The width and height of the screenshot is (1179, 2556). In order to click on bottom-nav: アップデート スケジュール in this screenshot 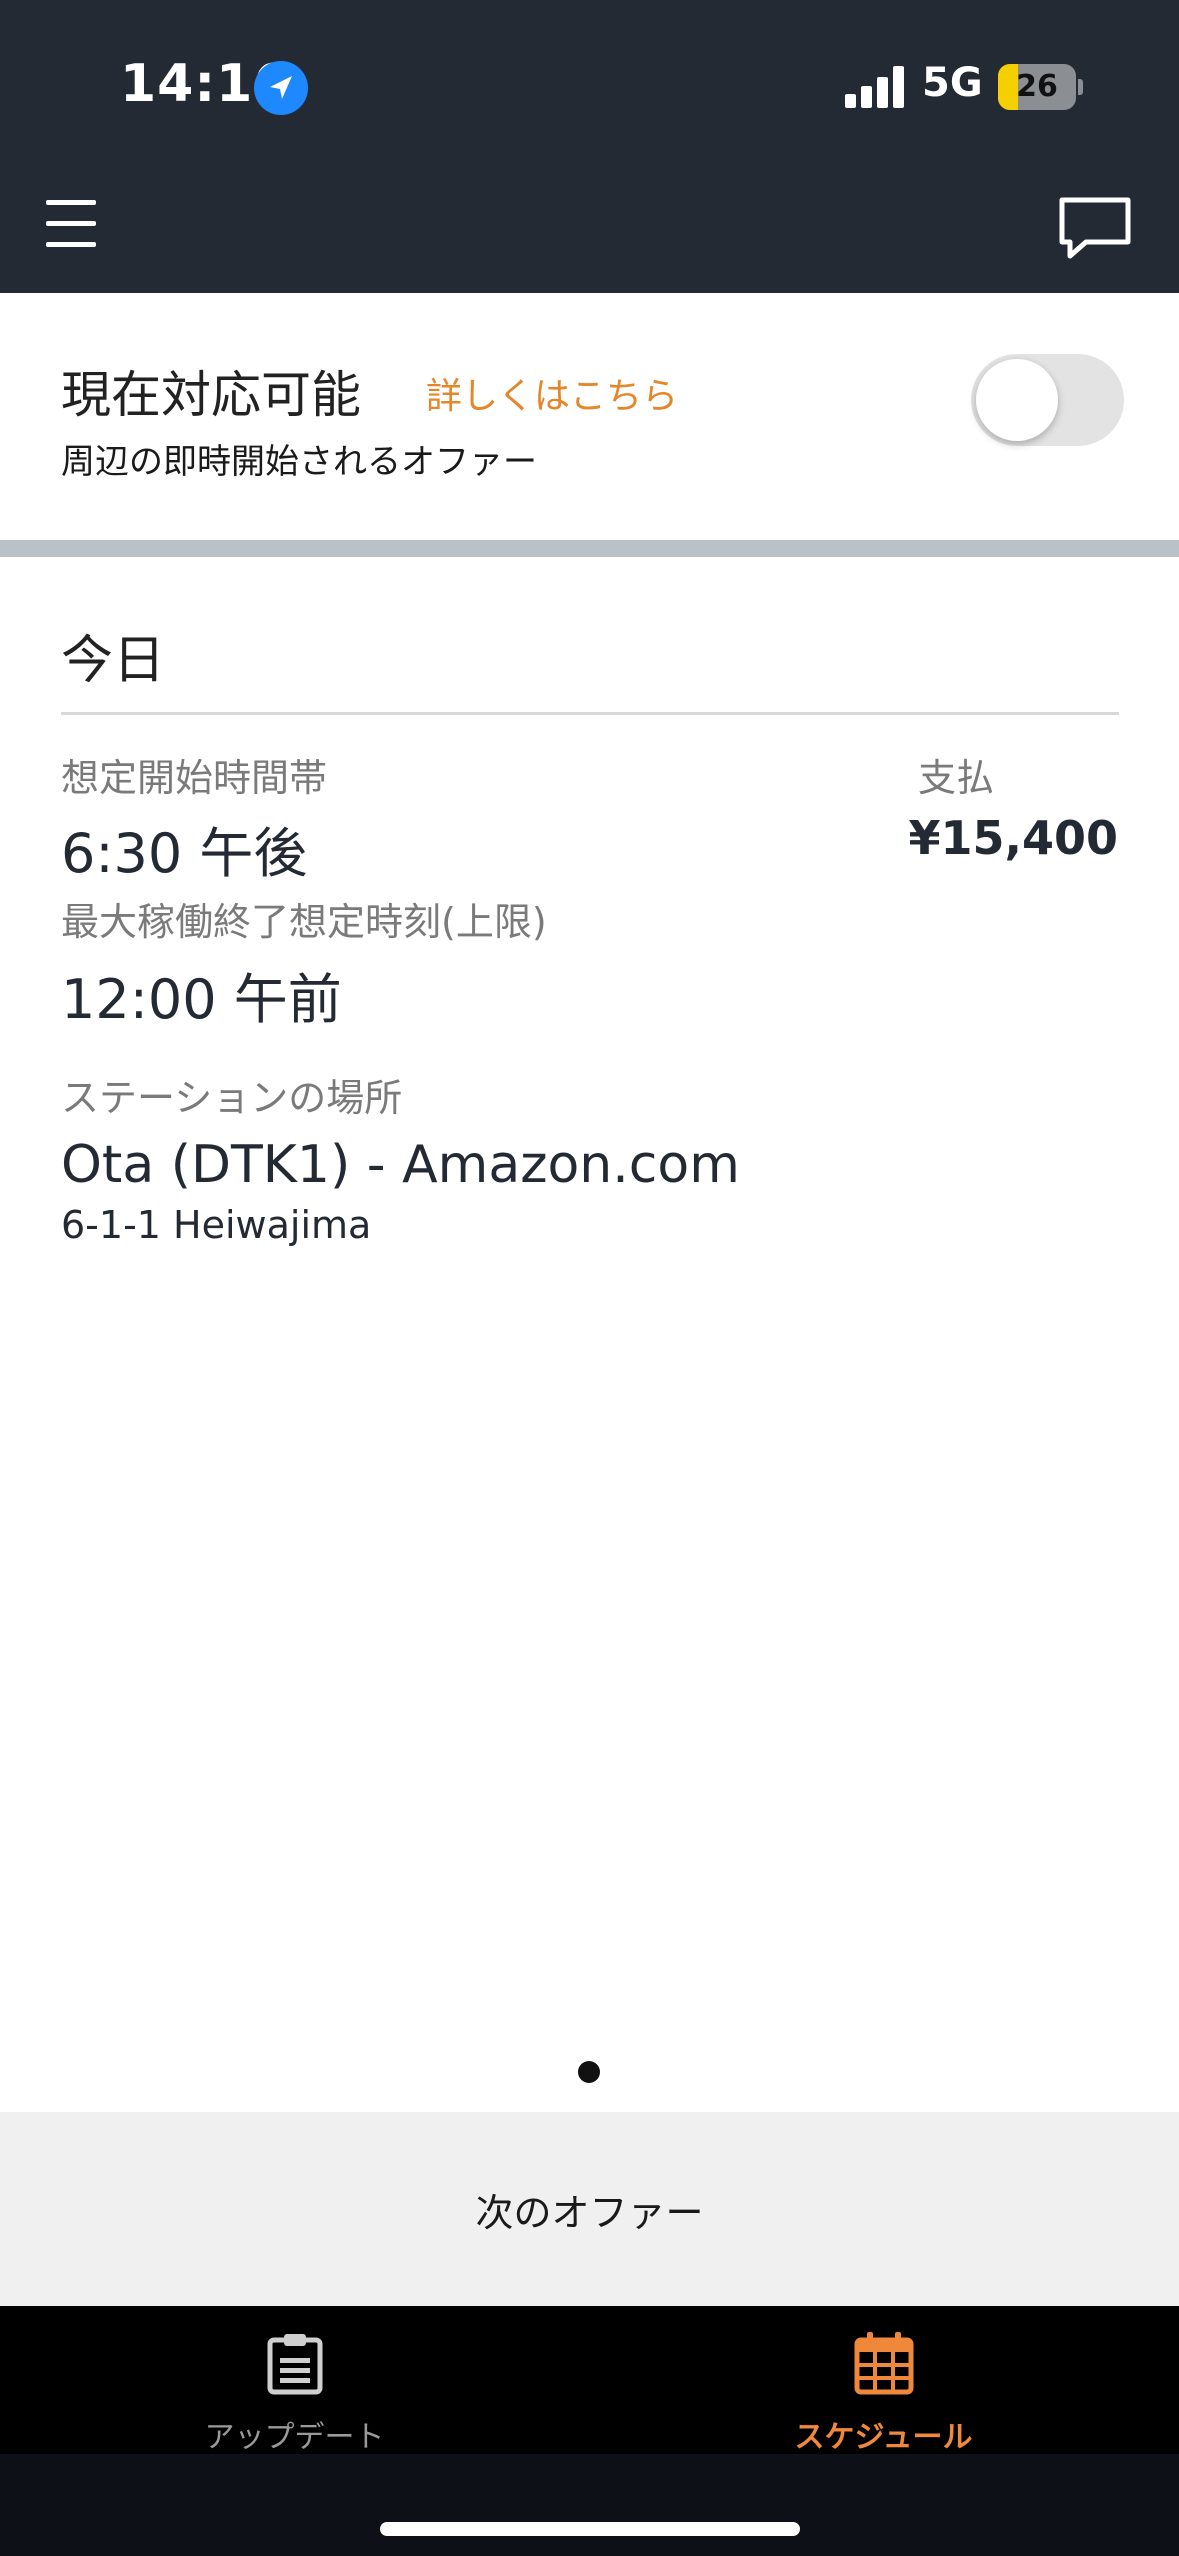, I will do `click(589, 2380)`.